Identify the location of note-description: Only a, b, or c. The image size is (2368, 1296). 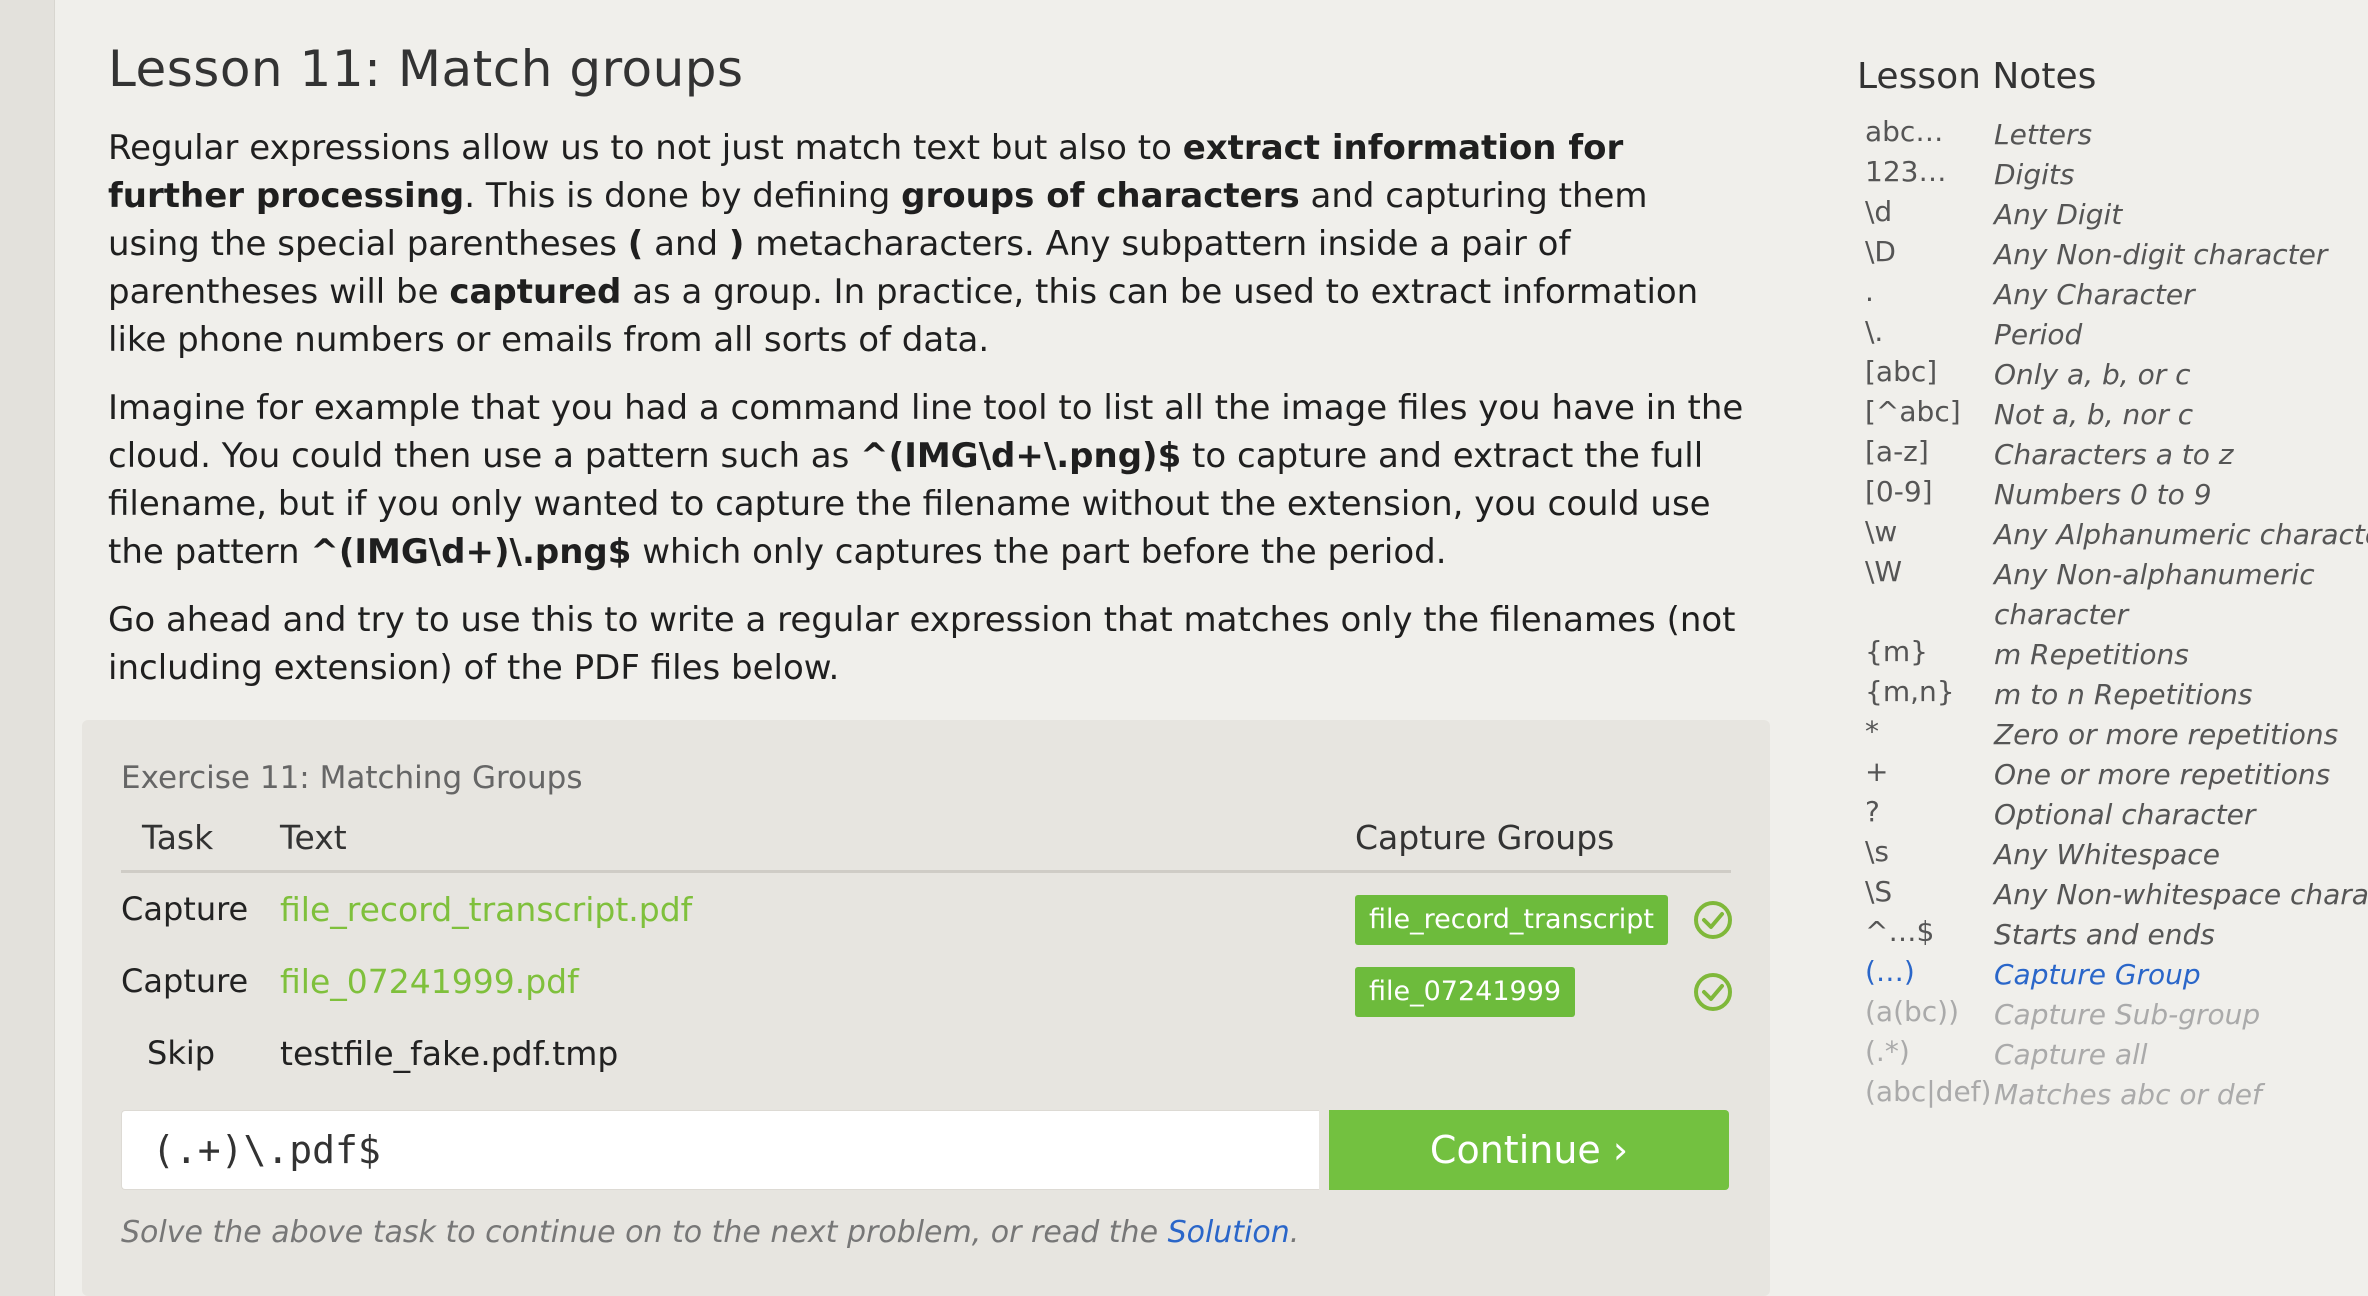
(2092, 374).